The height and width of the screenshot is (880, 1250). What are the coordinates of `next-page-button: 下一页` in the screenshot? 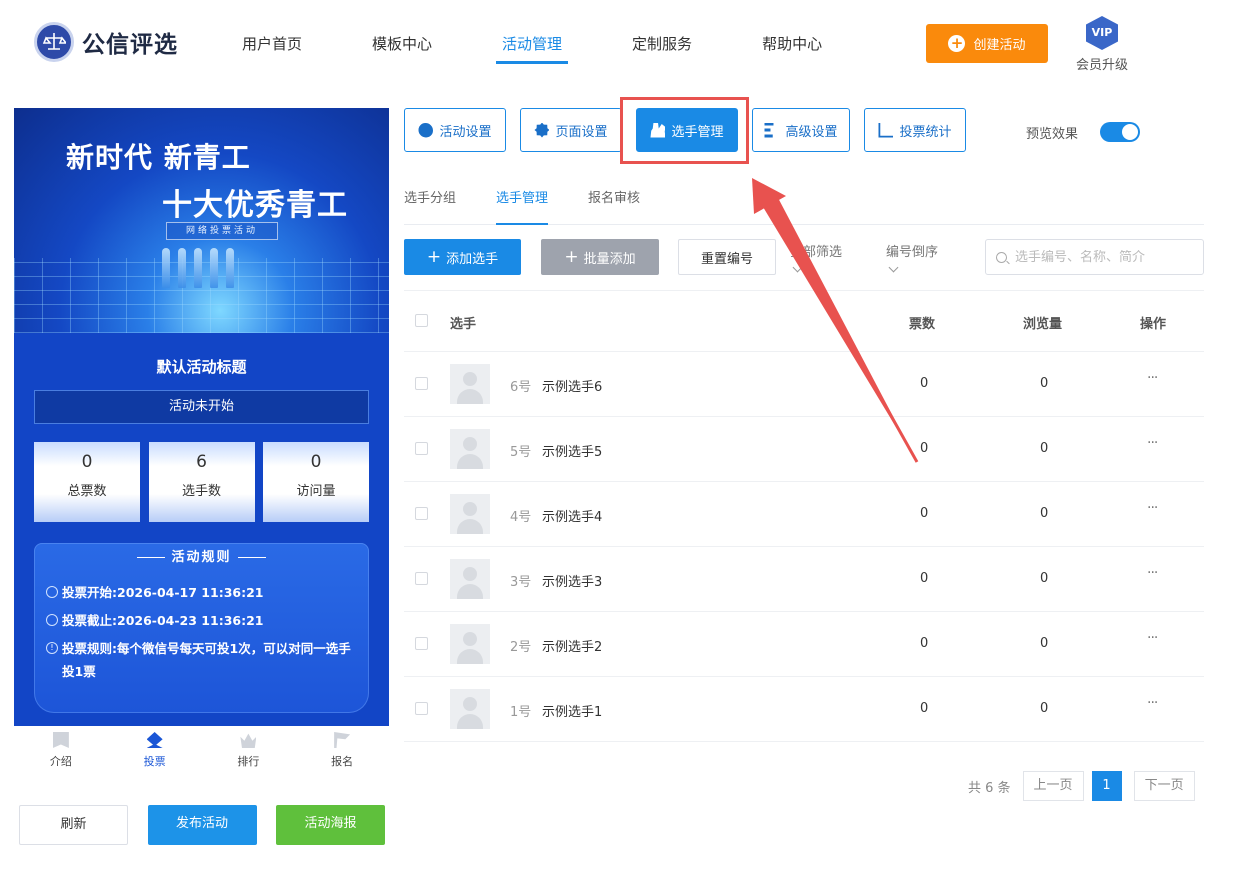 It's located at (1164, 786).